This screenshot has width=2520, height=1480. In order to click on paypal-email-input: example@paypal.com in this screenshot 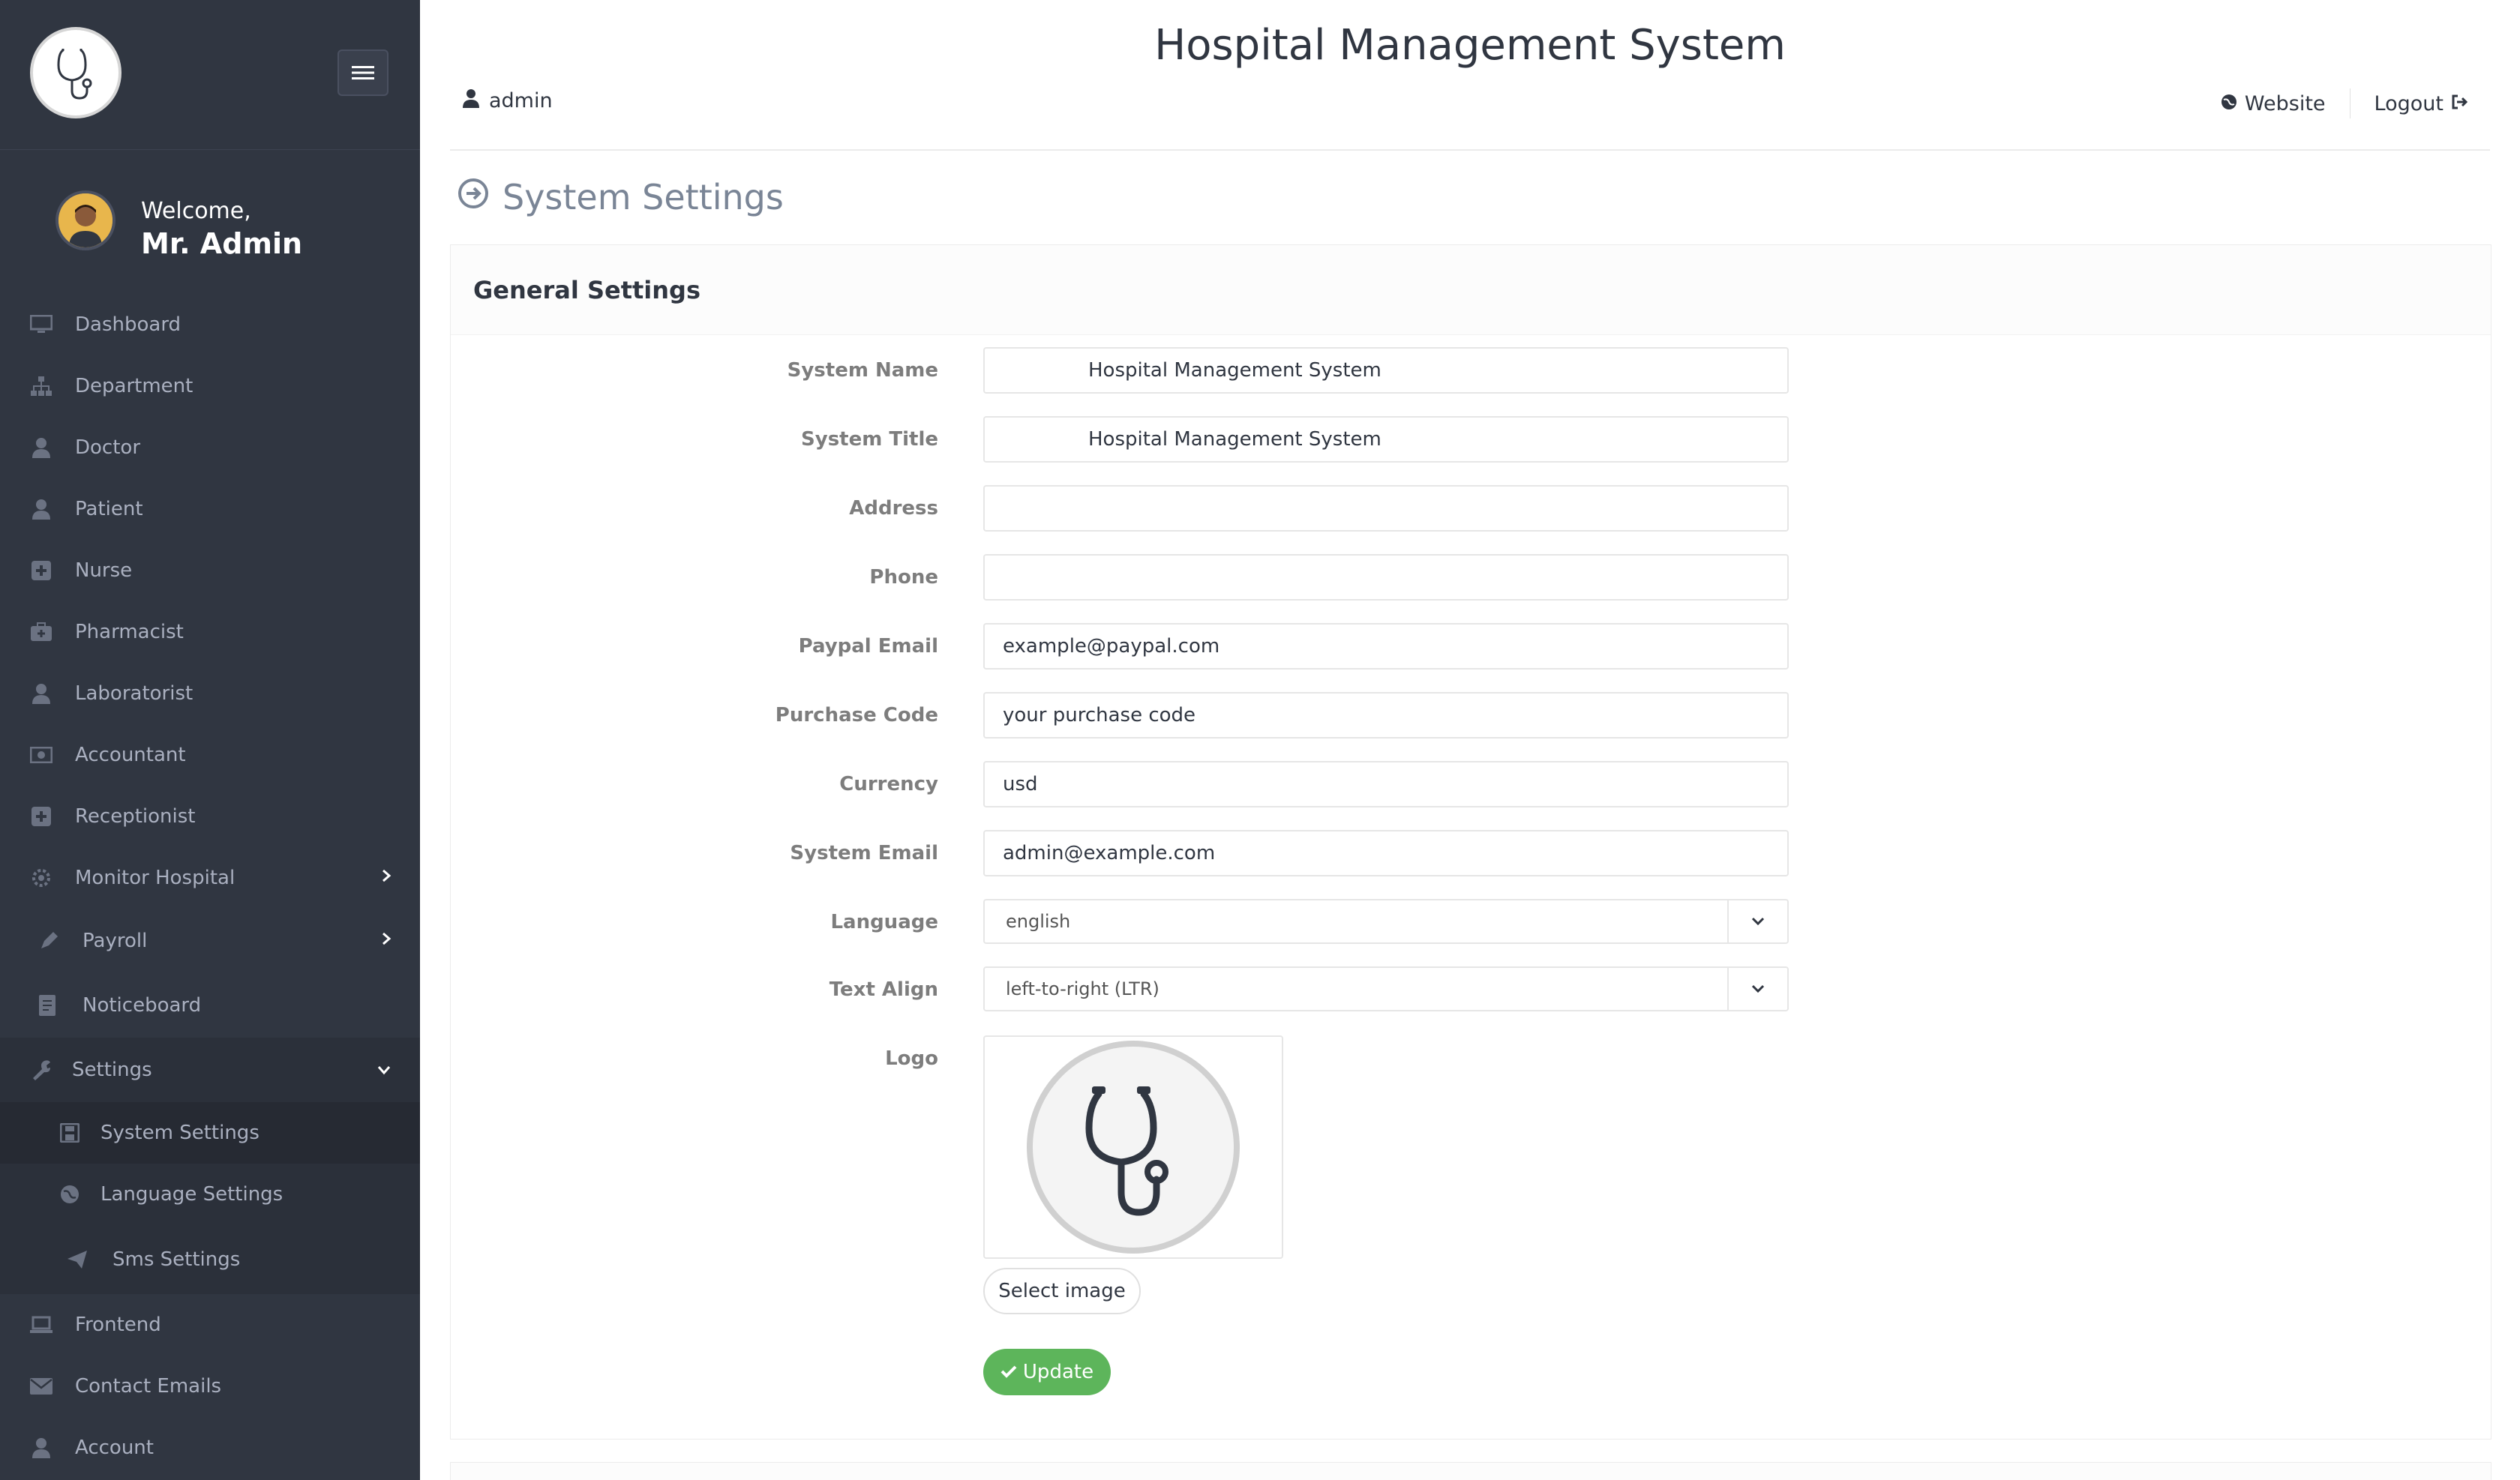, I will do `click(1386, 646)`.